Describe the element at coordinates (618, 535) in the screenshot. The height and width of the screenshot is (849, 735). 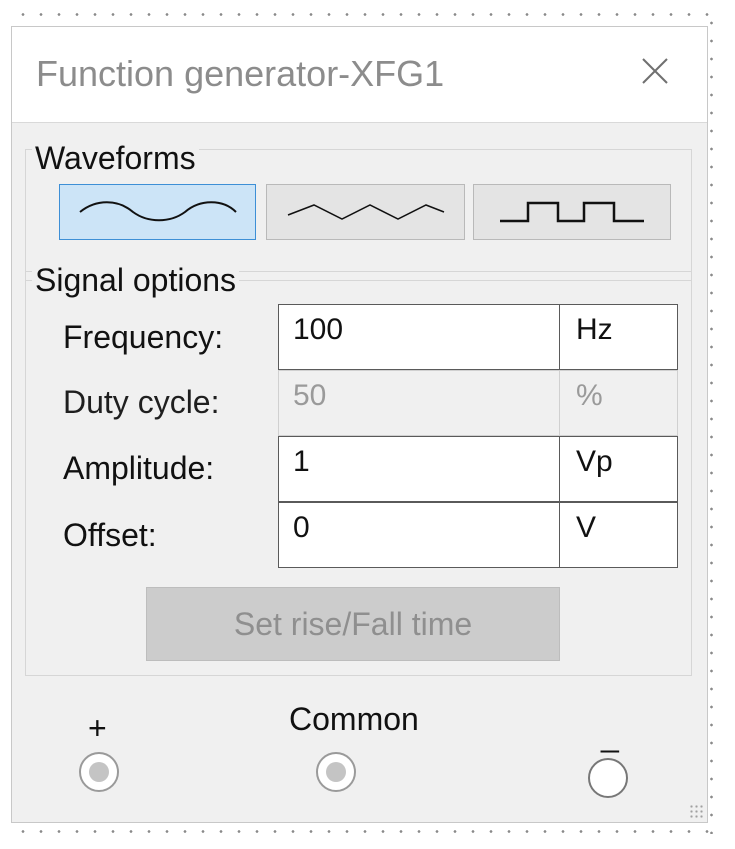
I see `offset-unit-select: V` at that location.